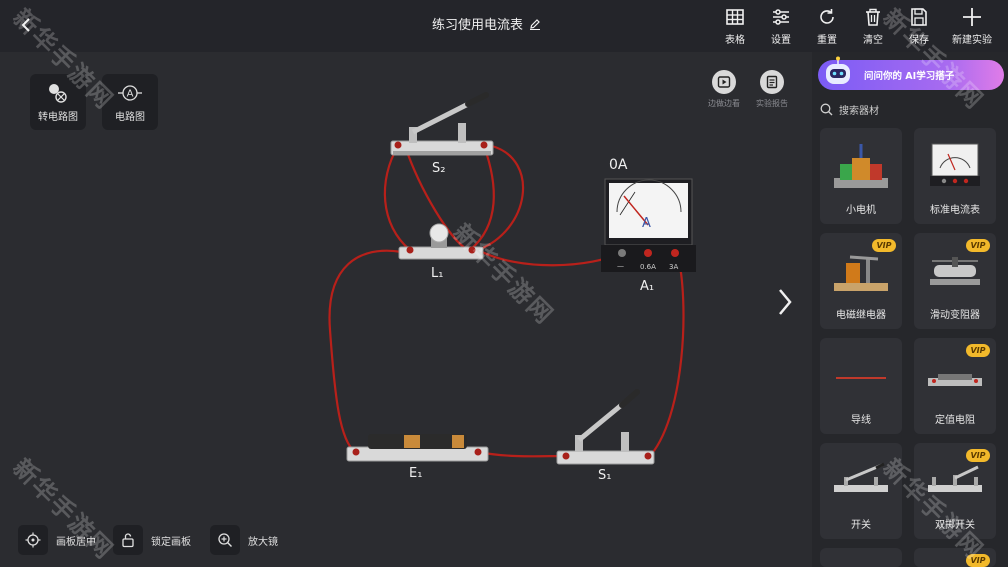  Describe the element at coordinates (861, 477) in the screenshot. I see `switch-icon` at that location.